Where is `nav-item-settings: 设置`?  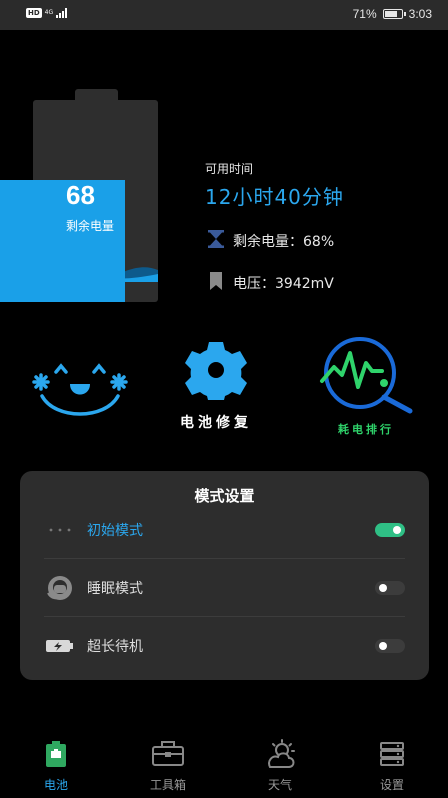
nav-item-settings: 设置 is located at coordinates (392, 768).